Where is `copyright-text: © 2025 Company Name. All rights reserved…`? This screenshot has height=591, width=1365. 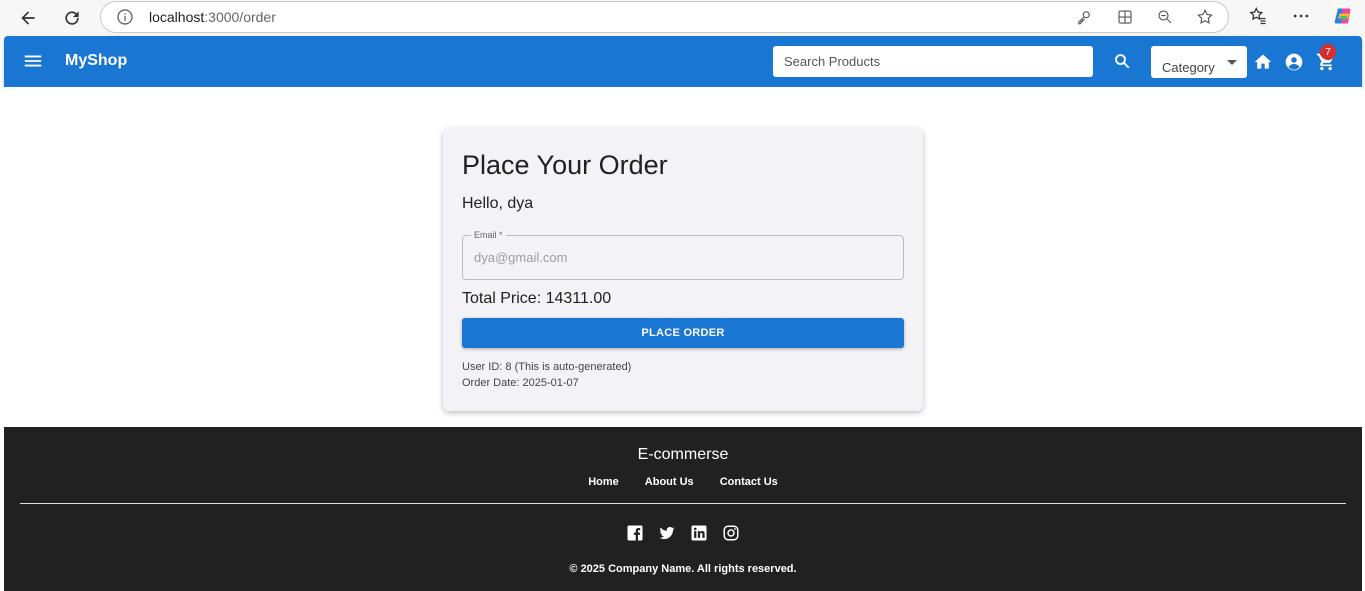 copyright-text: © 2025 Company Name. All rights reserved… is located at coordinates (683, 569).